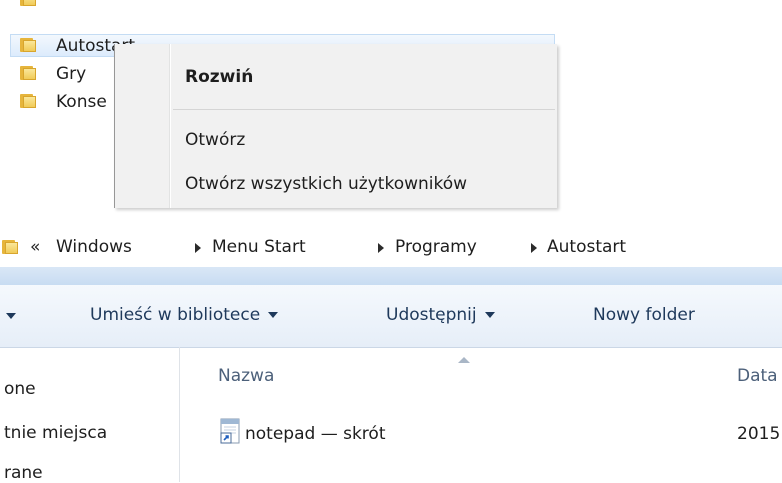 Image resolution: width=782 pixels, height=483 pixels. Describe the element at coordinates (326, 184) in the screenshot. I see `menu-item-open-all-users: Otwórz wszystkich użytkowników` at that location.